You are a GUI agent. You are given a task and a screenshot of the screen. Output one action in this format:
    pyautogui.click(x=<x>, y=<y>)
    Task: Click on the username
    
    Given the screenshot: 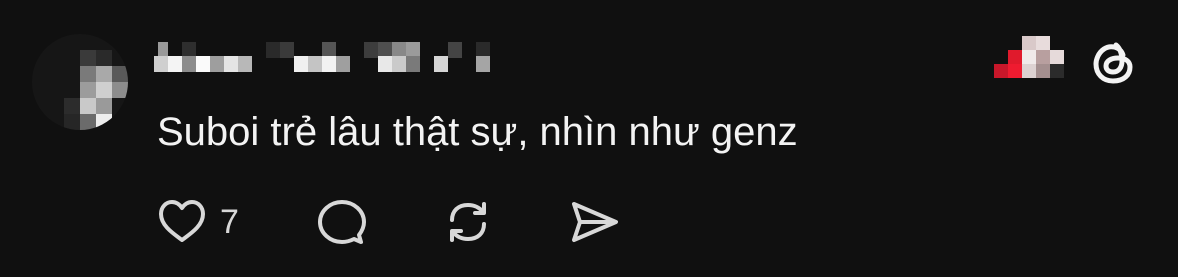 What is the action you would take?
    pyautogui.click(x=339, y=56)
    